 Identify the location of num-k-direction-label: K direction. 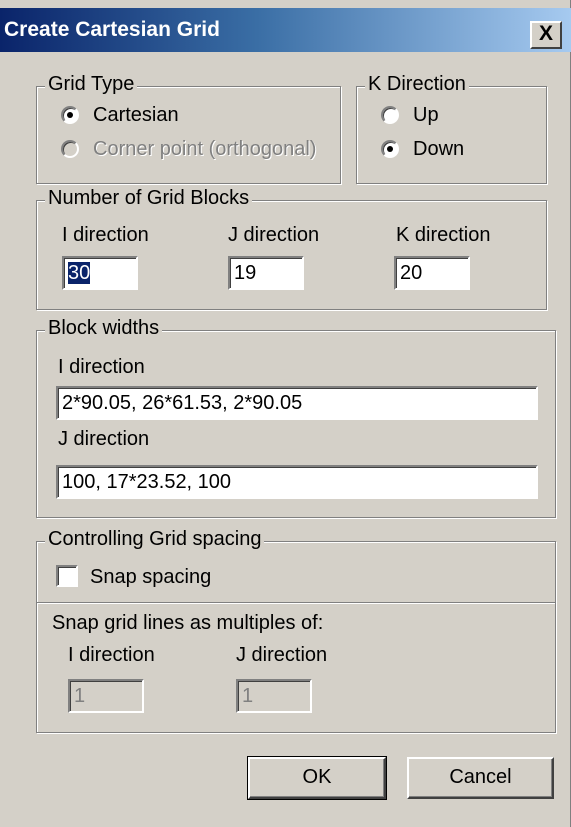
(443, 235).